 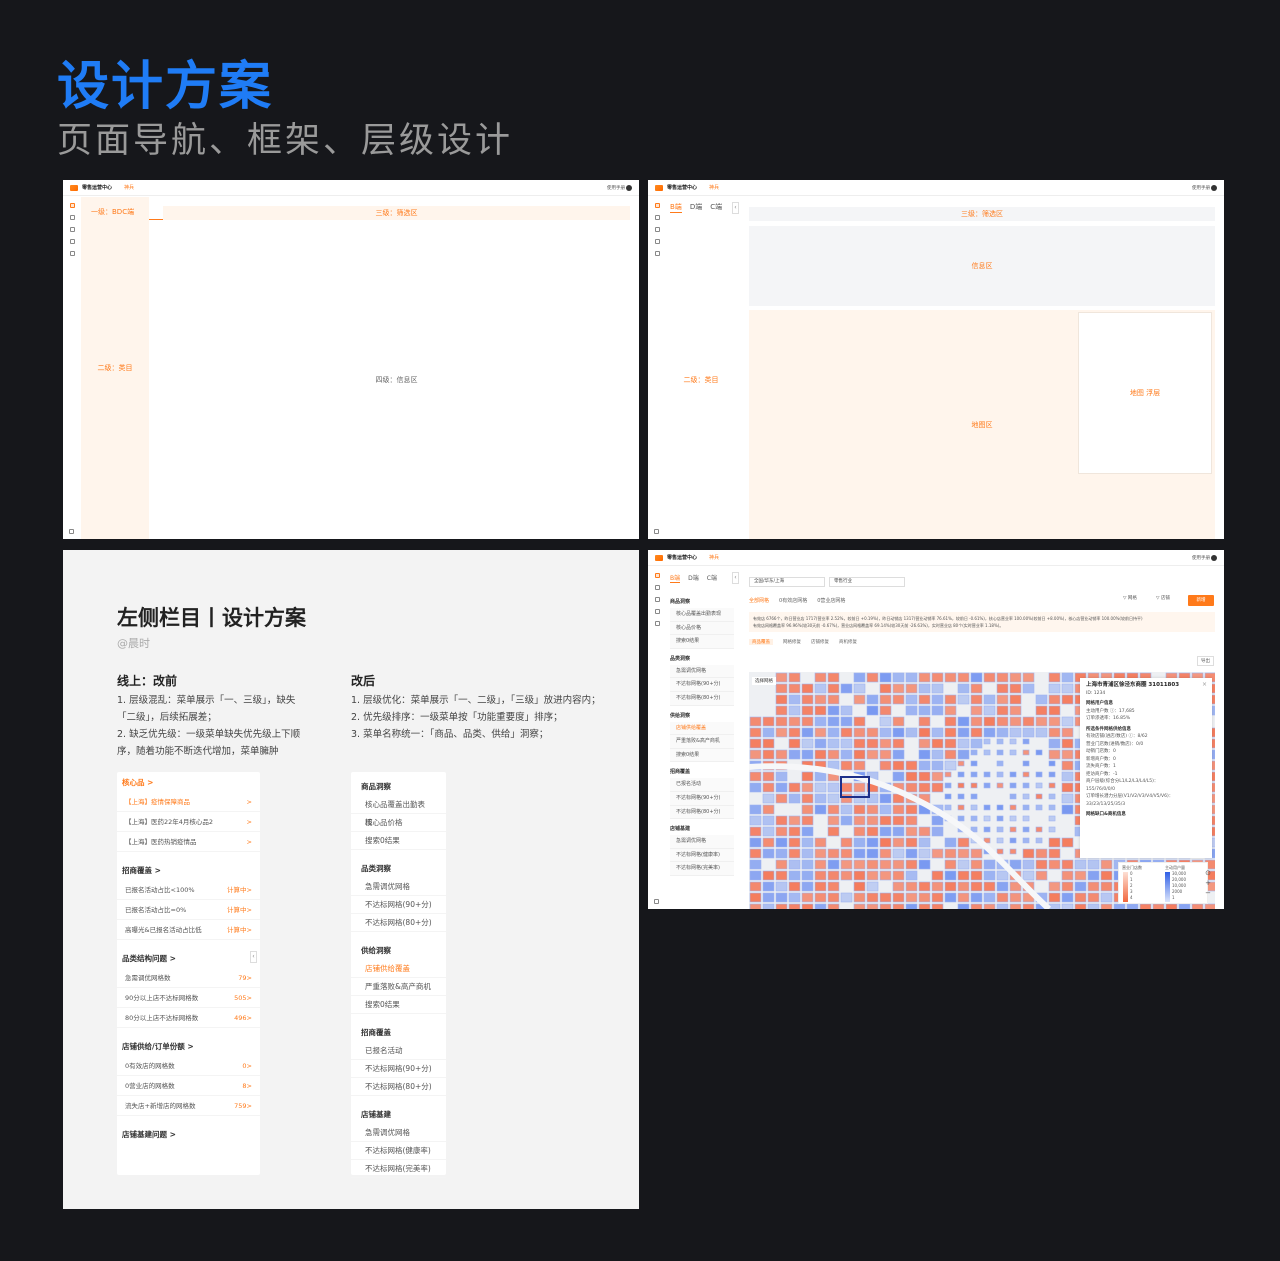 I want to click on new-menu-item: 不达标网格(80+分), so click(x=398, y=1087).